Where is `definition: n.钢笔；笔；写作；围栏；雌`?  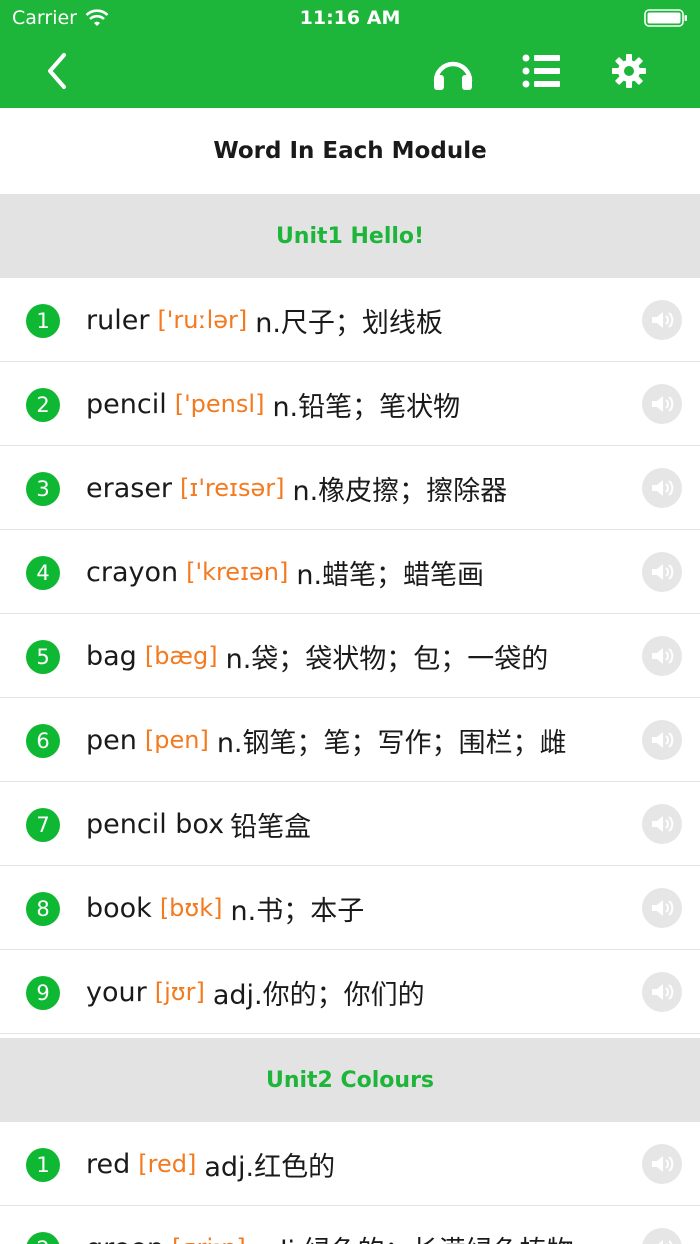 definition: n.钢笔；笔；写作；围栏；雌 is located at coordinates (391, 743).